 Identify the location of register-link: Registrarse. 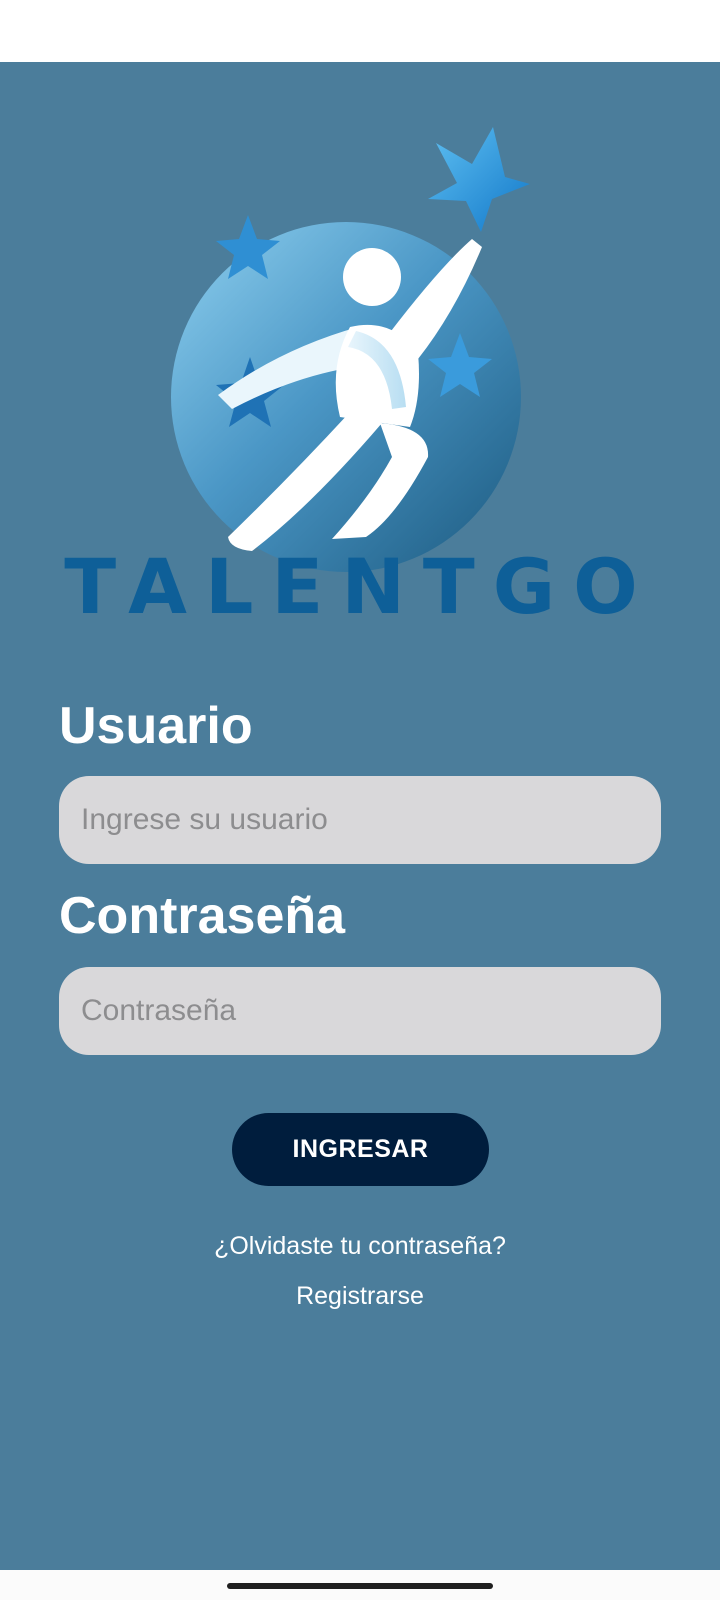
(360, 1296).